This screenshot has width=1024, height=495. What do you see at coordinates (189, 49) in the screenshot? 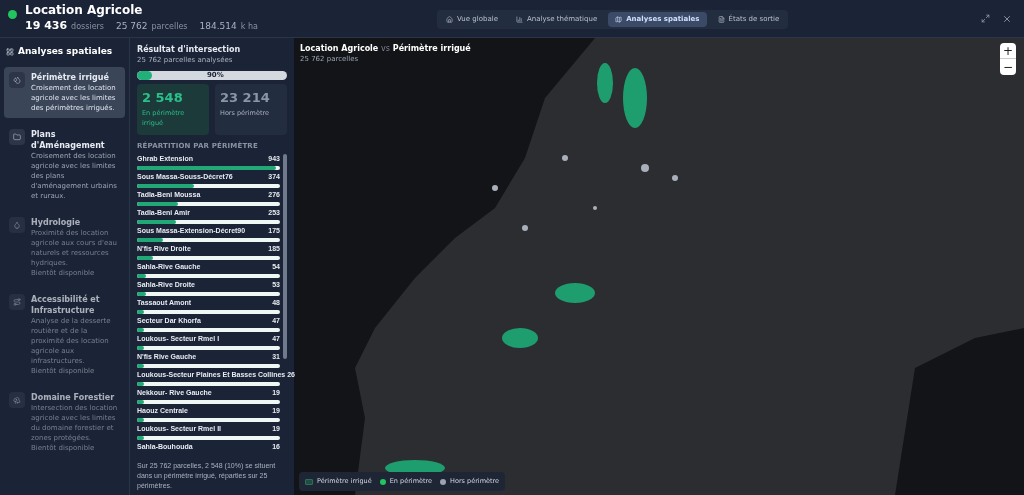
I see `panel-title: Résultat d'intersection` at bounding box center [189, 49].